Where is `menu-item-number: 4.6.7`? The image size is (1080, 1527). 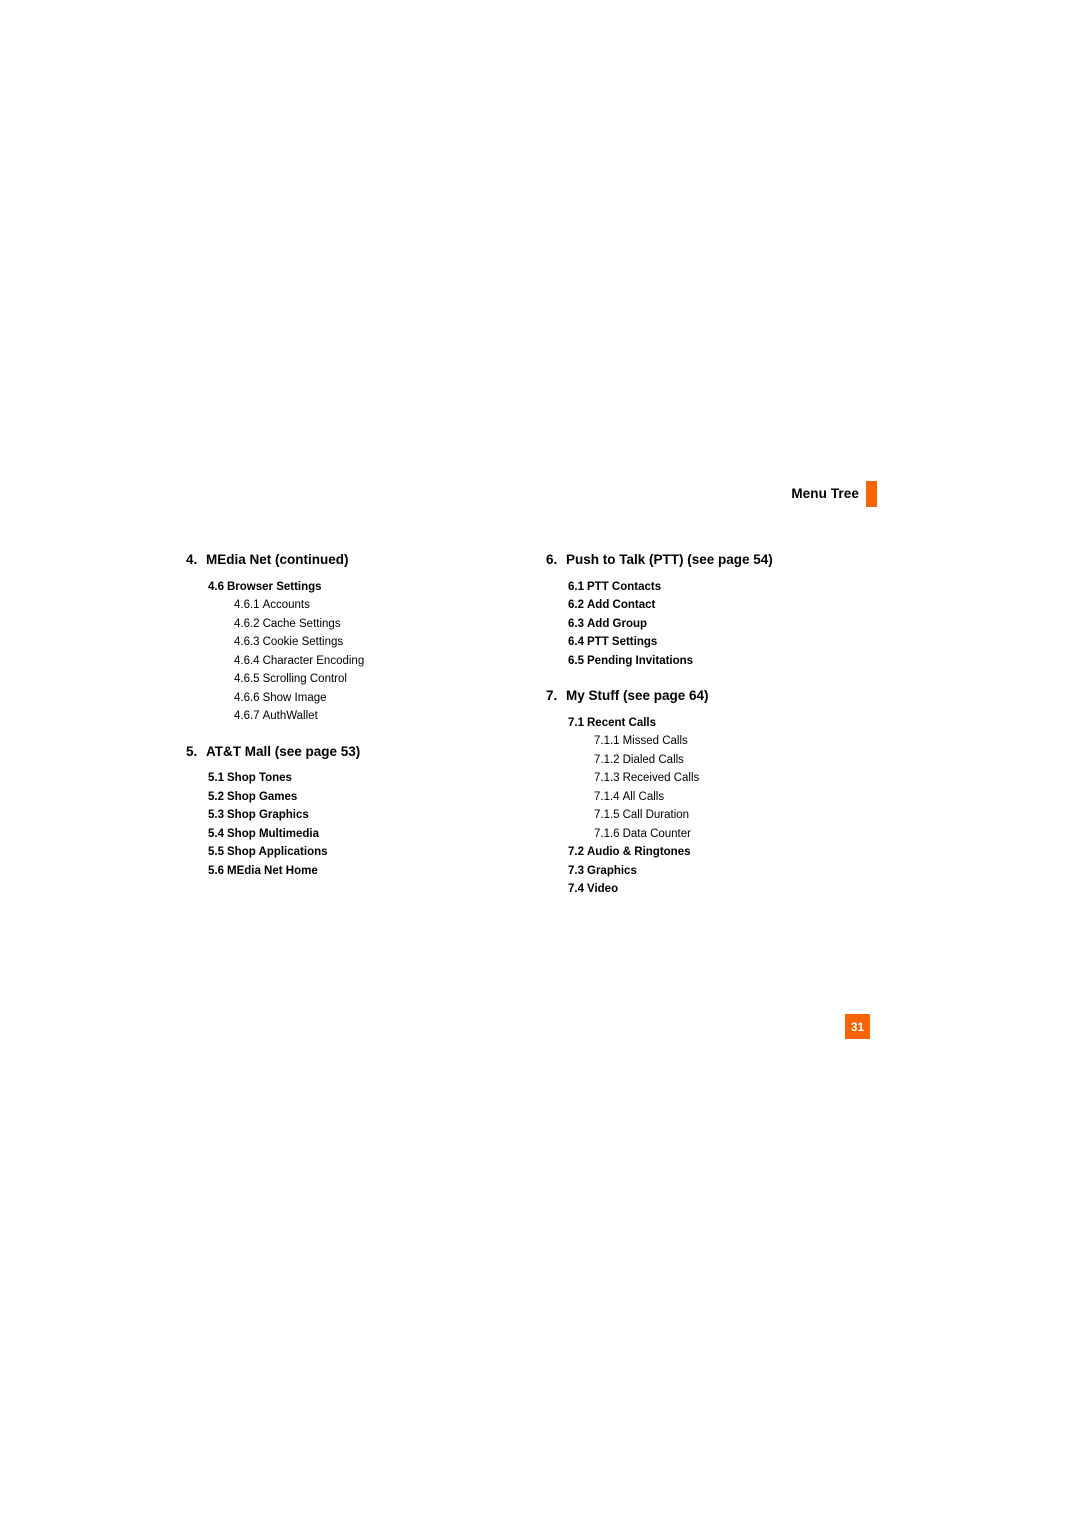 menu-item-number: 4.6.7 is located at coordinates (247, 716).